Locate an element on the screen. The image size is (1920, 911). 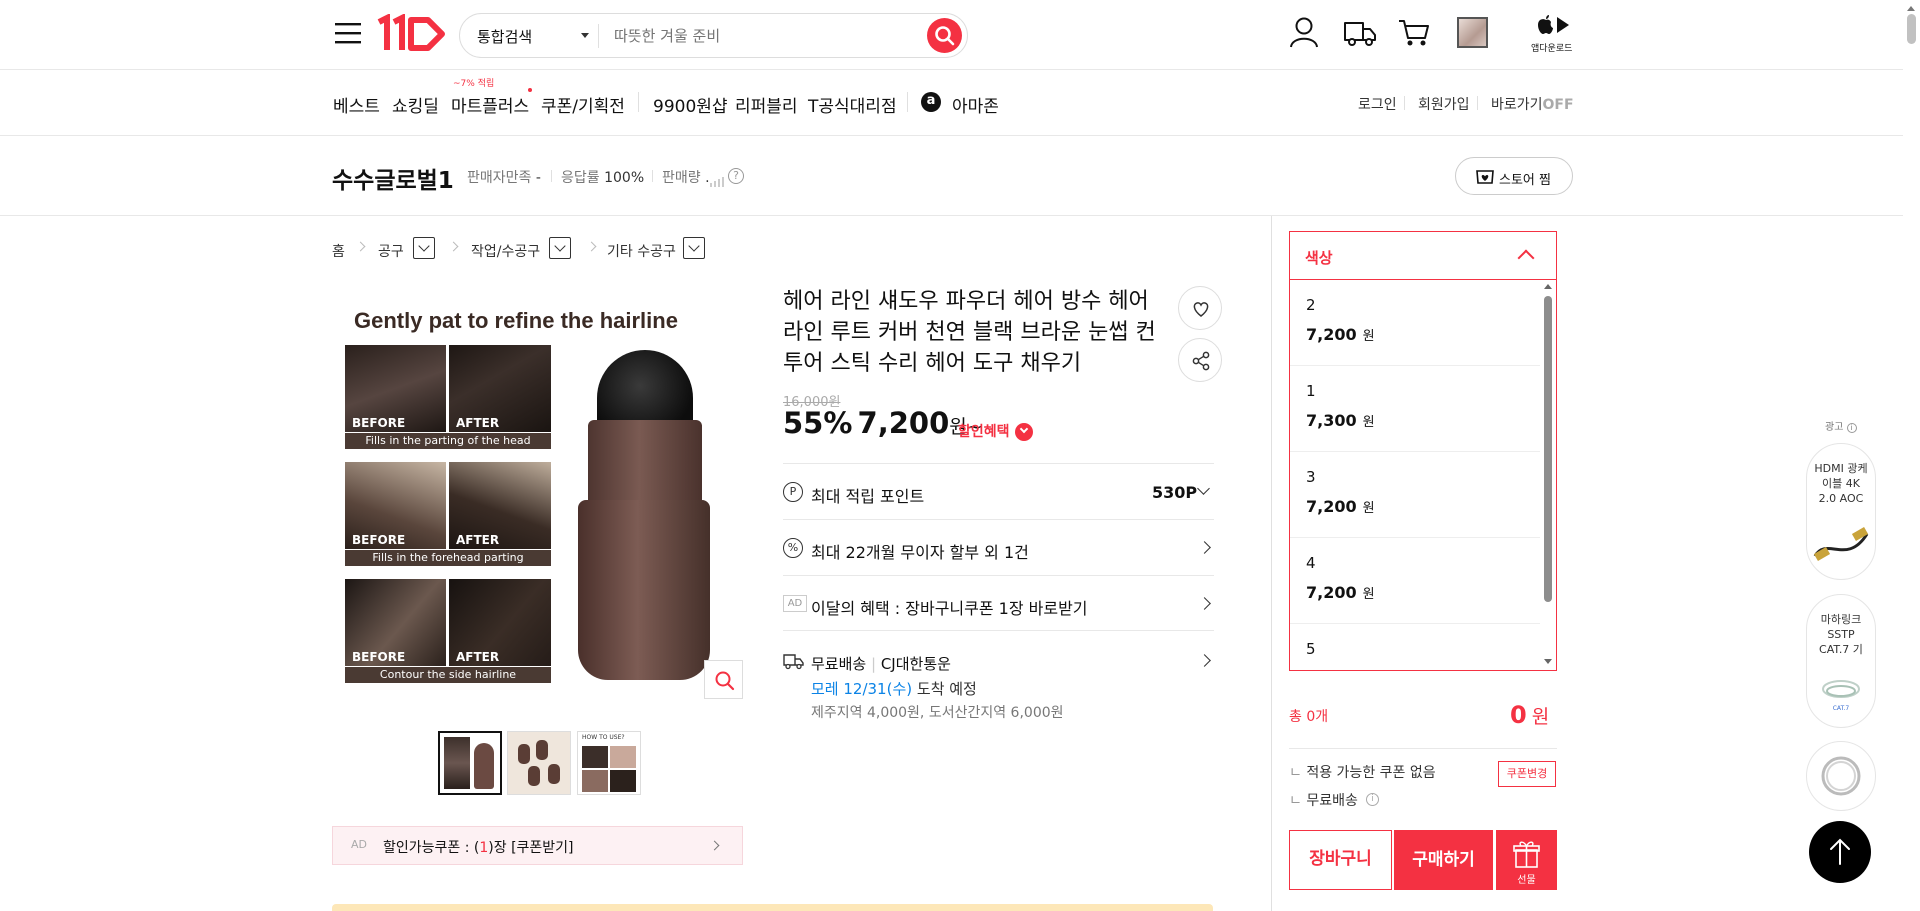
recent-viewed-thumbnail is located at coordinates (1472, 32).